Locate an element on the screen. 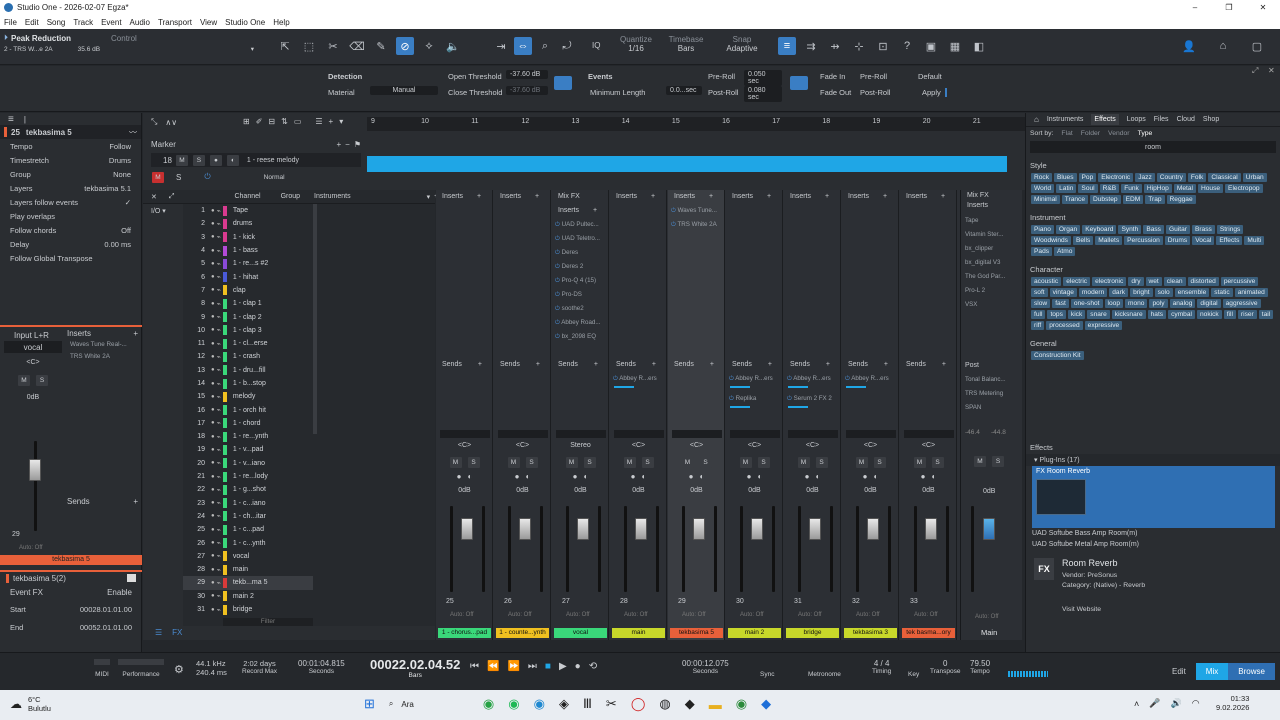  filter-tag: Electronic is located at coordinates (1116, 177).